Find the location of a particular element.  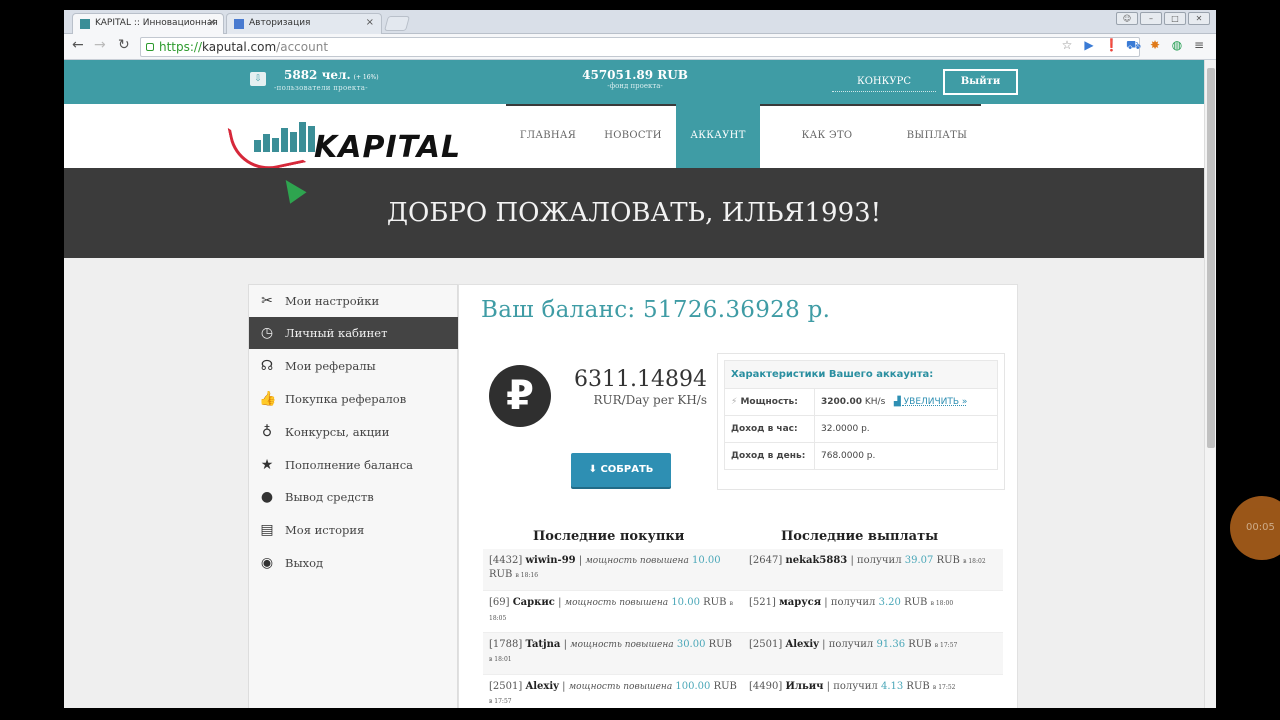

hour-income-value: 32.0000 р. is located at coordinates (906, 429).